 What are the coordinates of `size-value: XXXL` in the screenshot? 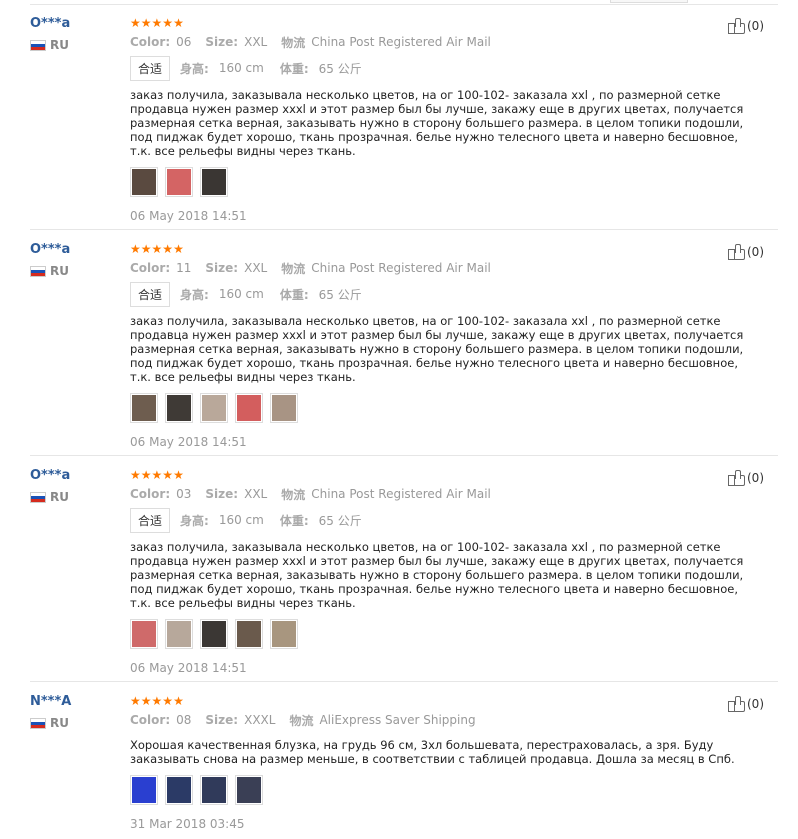 It's located at (260, 720).